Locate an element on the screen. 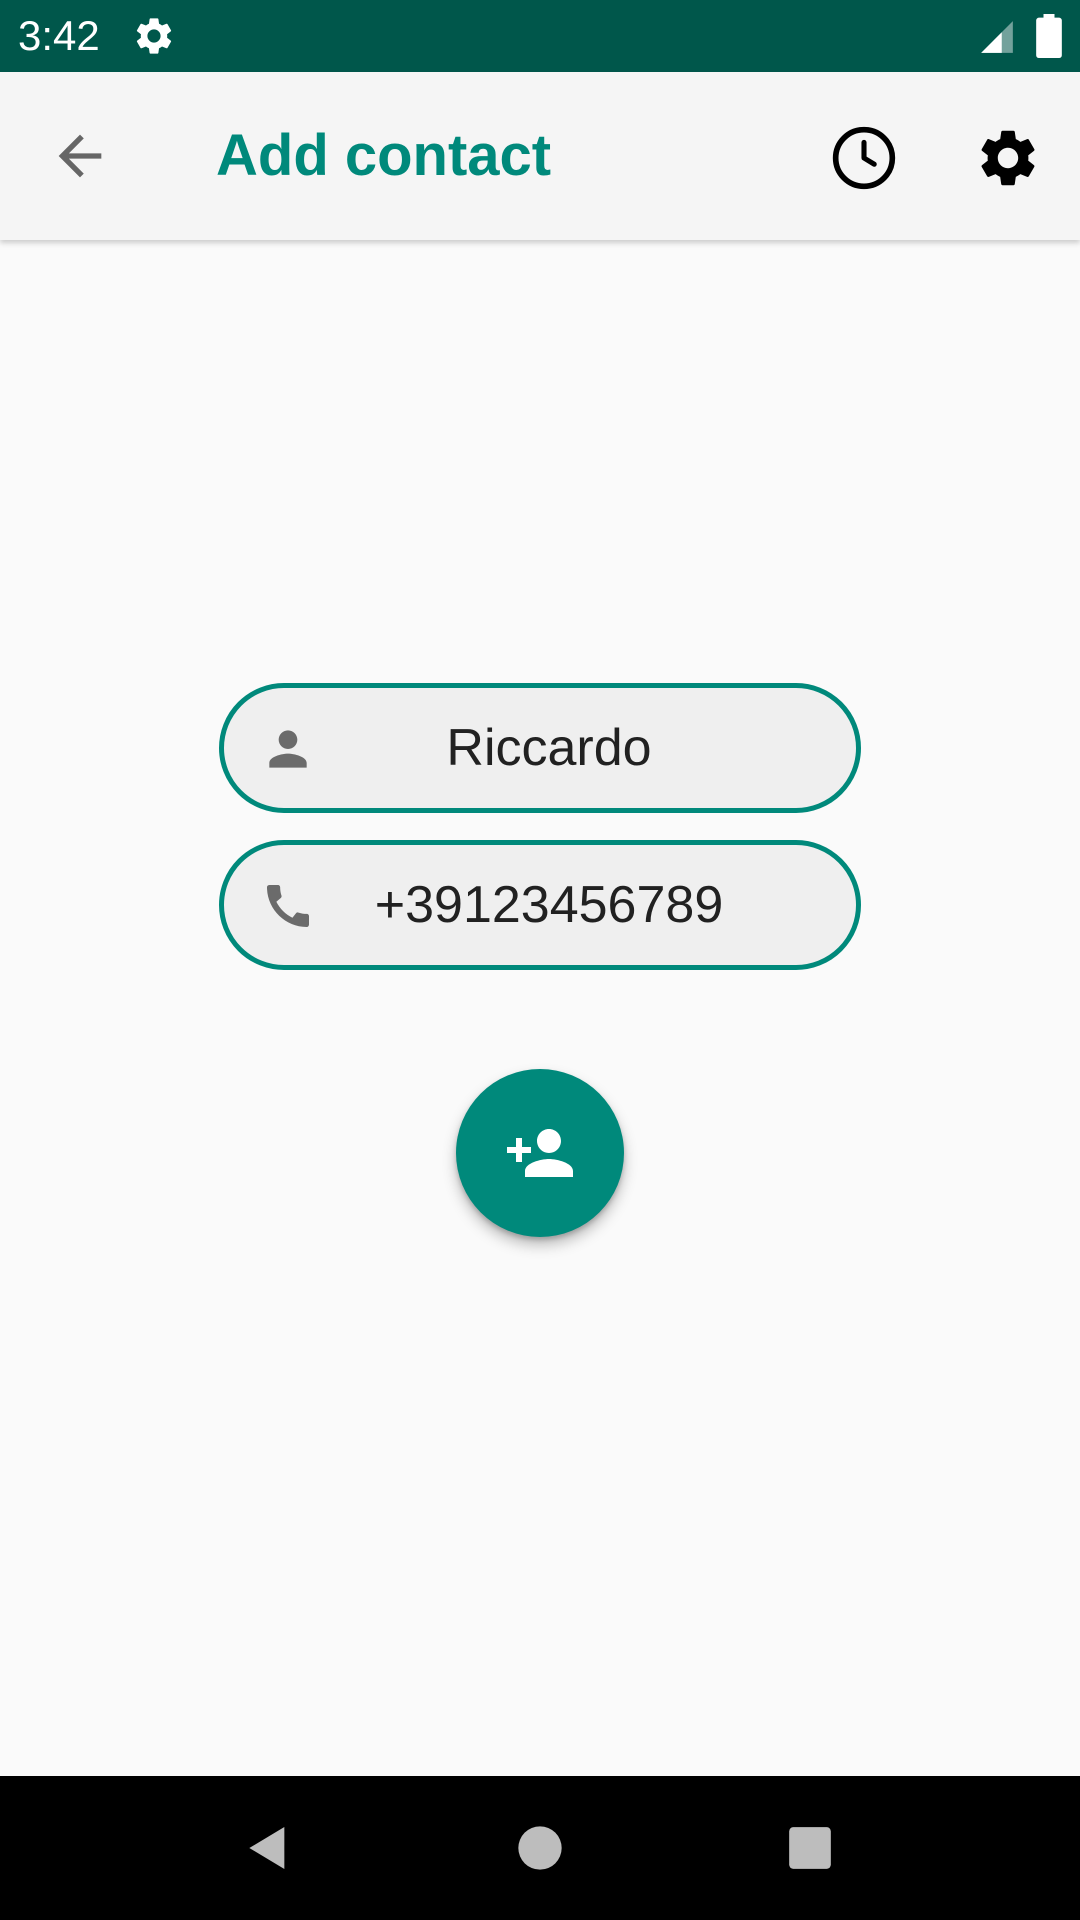 The height and width of the screenshot is (1920, 1080). nav-back-button is located at coordinates (268, 1848).